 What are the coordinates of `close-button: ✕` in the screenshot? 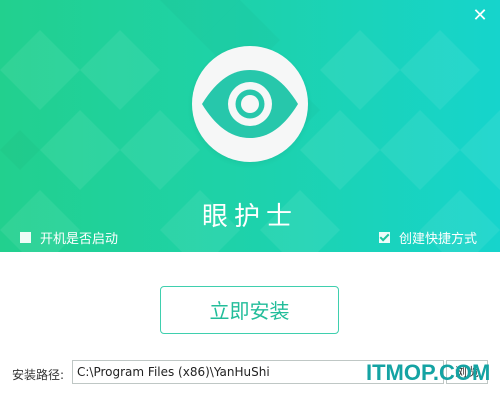 It's located at (480, 16).